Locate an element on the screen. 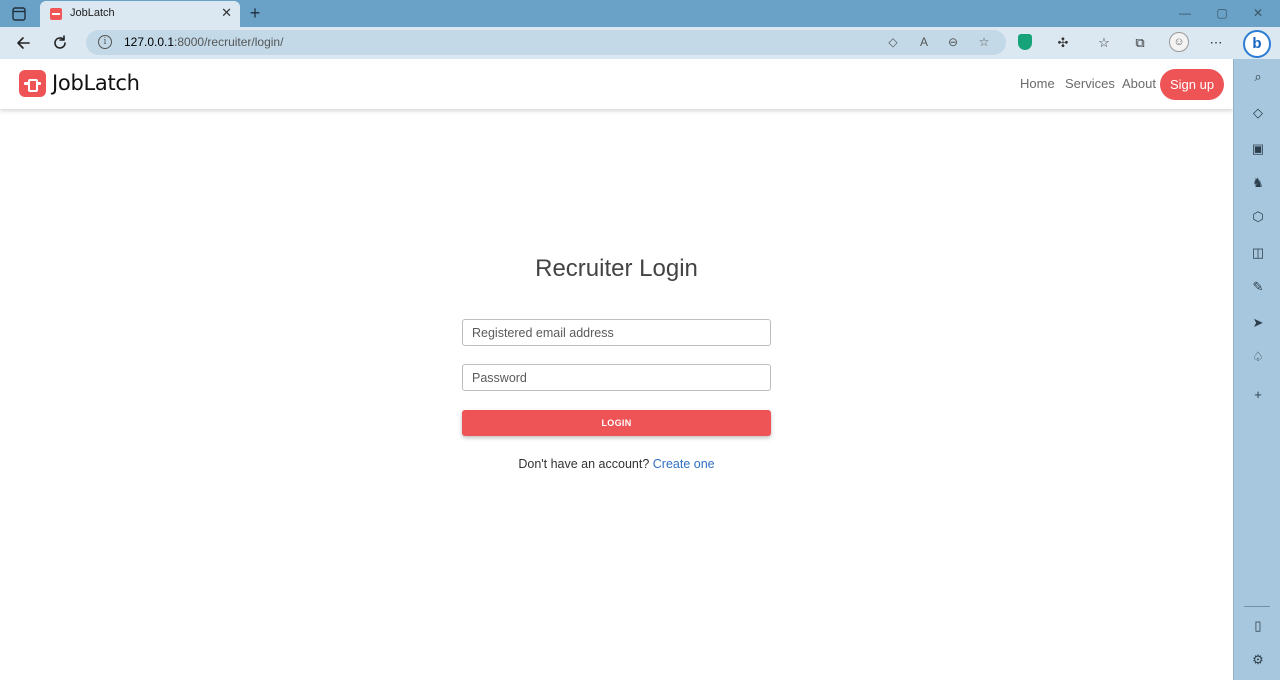 This screenshot has height=680, width=1280. panel-icon: ▯ is located at coordinates (1258, 626).